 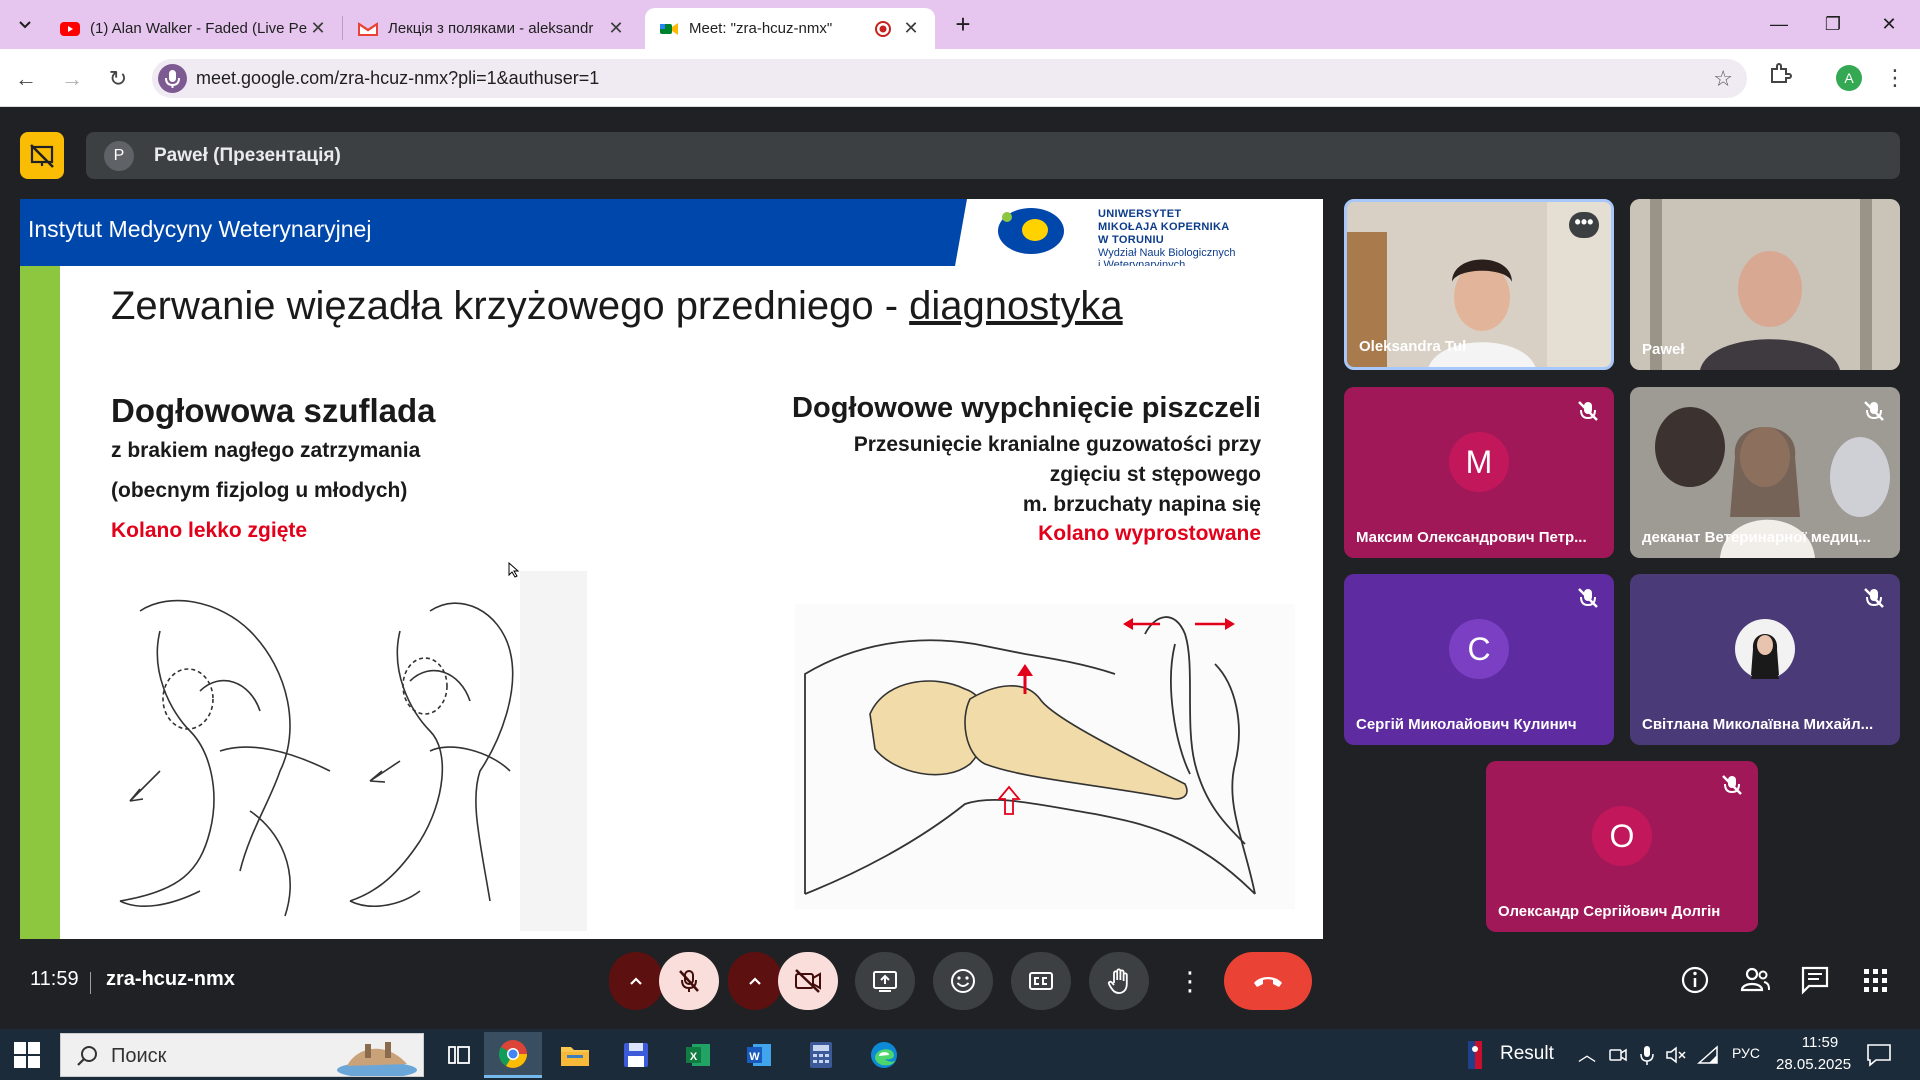 What do you see at coordinates (1268, 981) in the screenshot?
I see `leave-call-button` at bounding box center [1268, 981].